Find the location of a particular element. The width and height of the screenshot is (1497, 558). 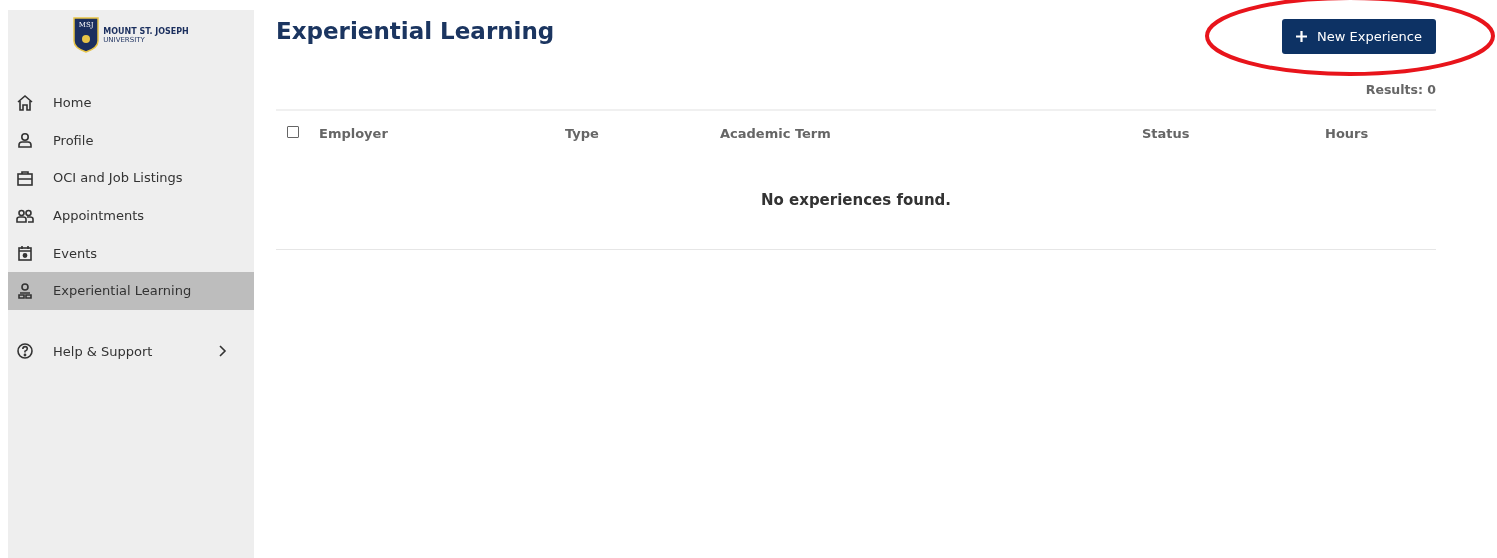

column-header: Hours is located at coordinates (1347, 133).